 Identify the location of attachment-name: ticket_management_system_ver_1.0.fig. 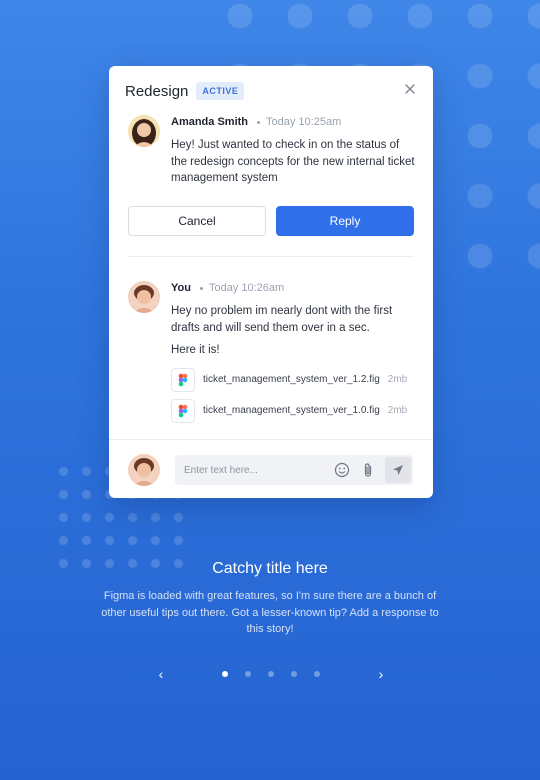
(291, 410).